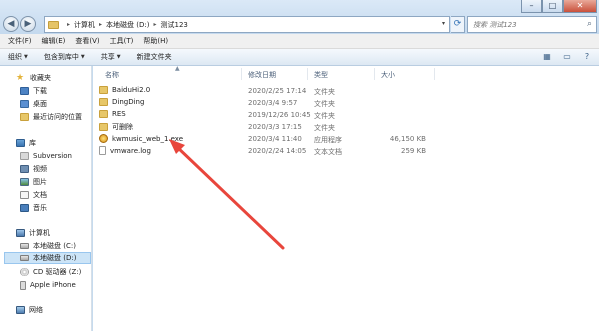  What do you see at coordinates (64, 57) in the screenshot?
I see `include-in-library-button: 包含到库中 ▼` at bounding box center [64, 57].